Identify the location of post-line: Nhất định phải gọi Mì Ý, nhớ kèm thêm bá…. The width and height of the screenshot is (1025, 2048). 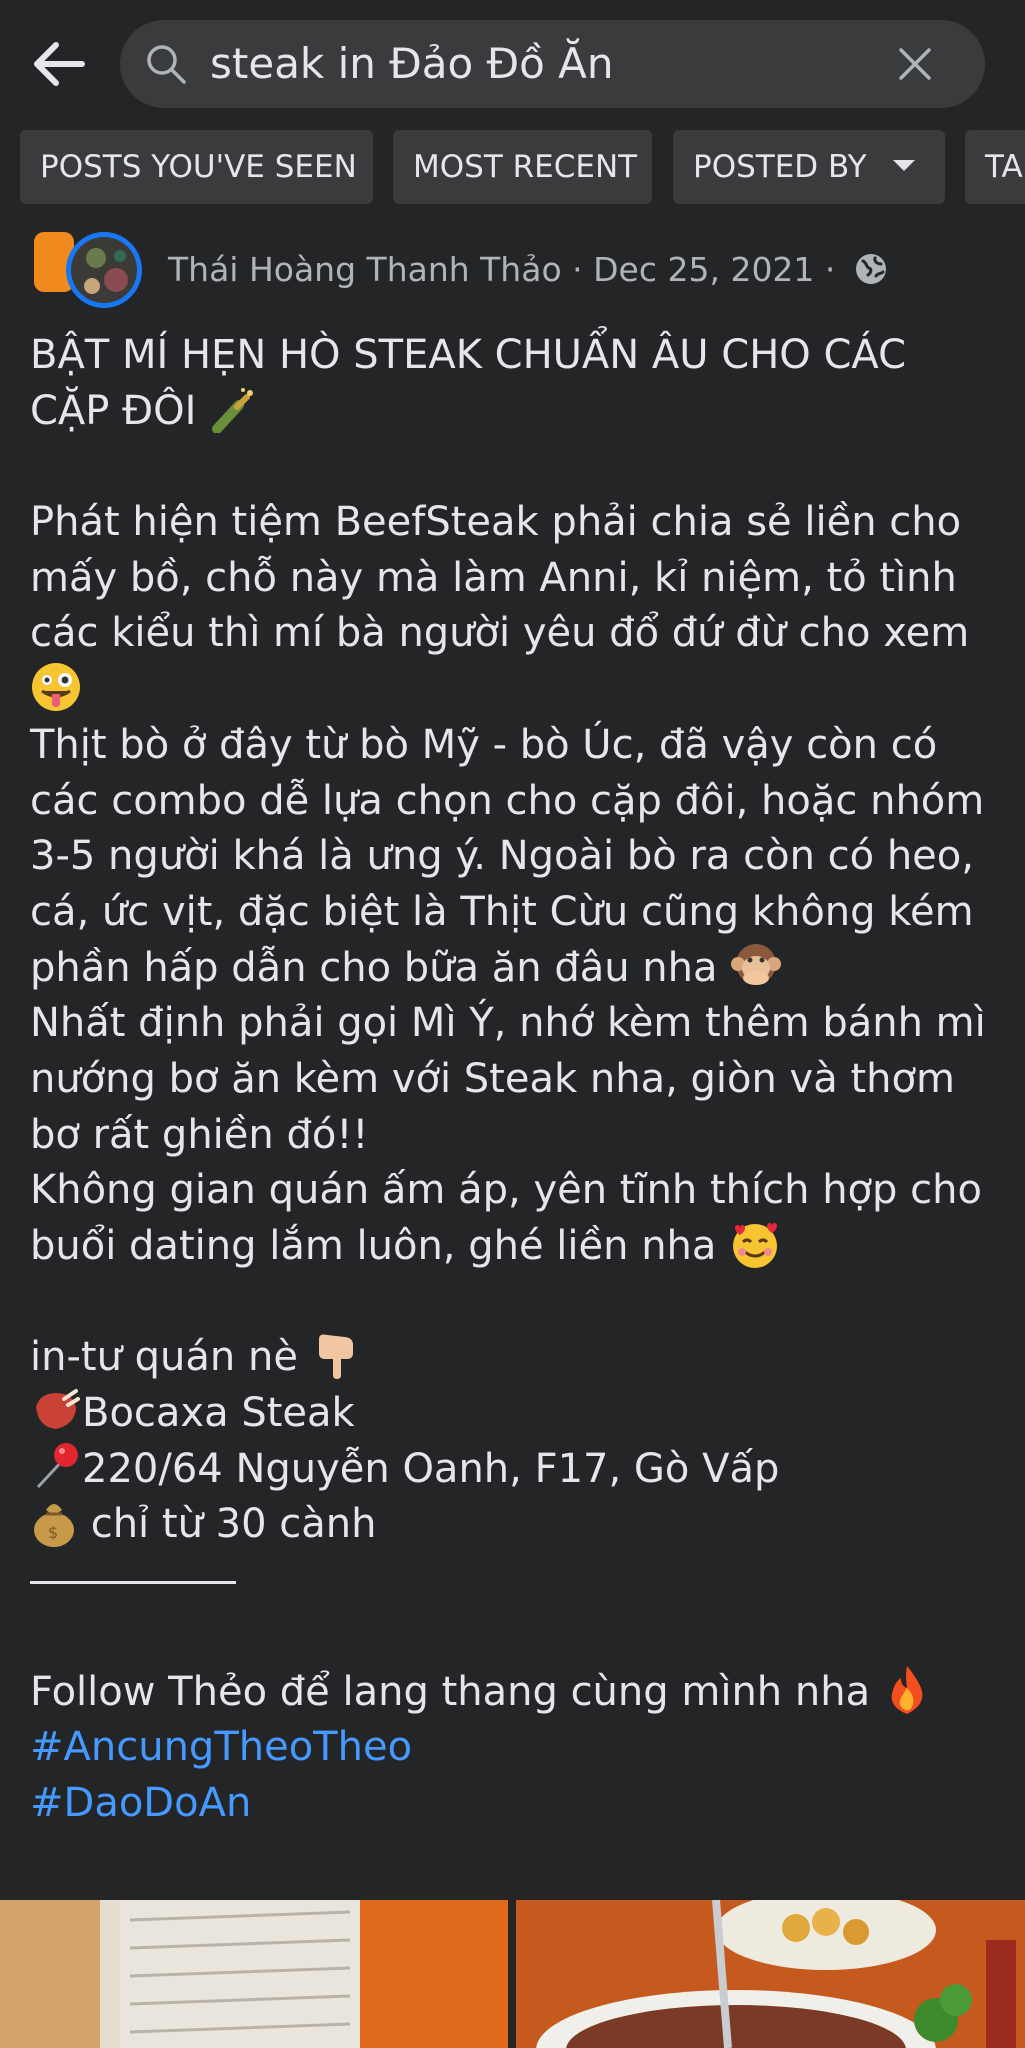
(508, 1023).